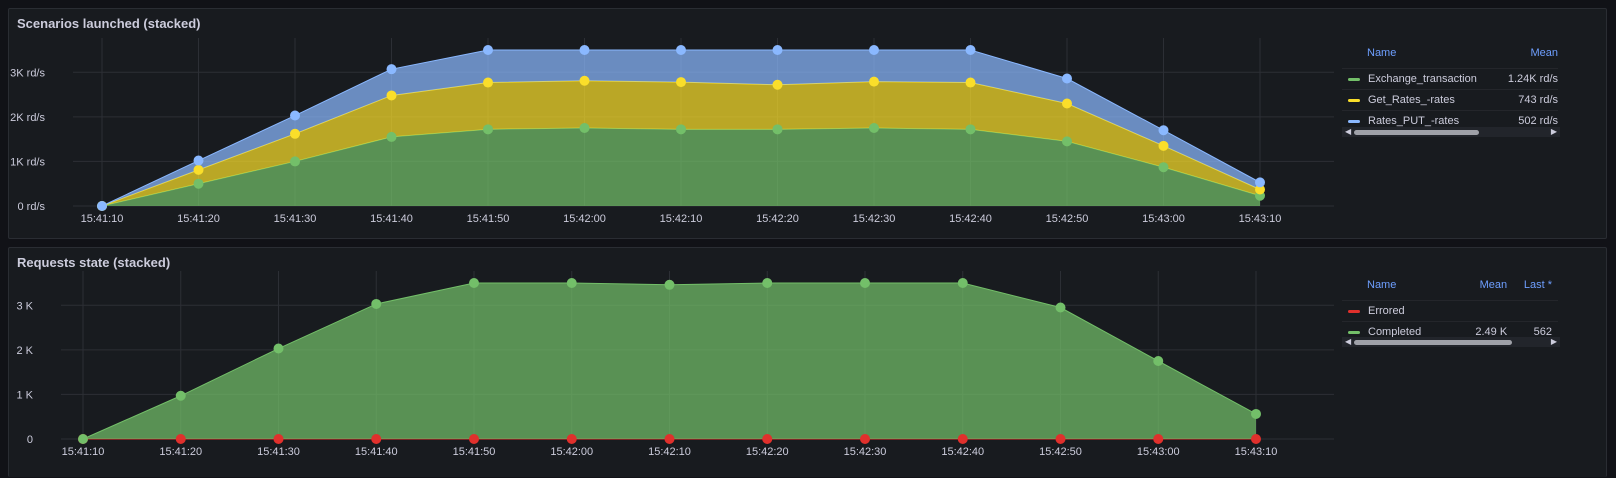 The height and width of the screenshot is (478, 1616). I want to click on y-tick-label: 0, so click(30, 440).